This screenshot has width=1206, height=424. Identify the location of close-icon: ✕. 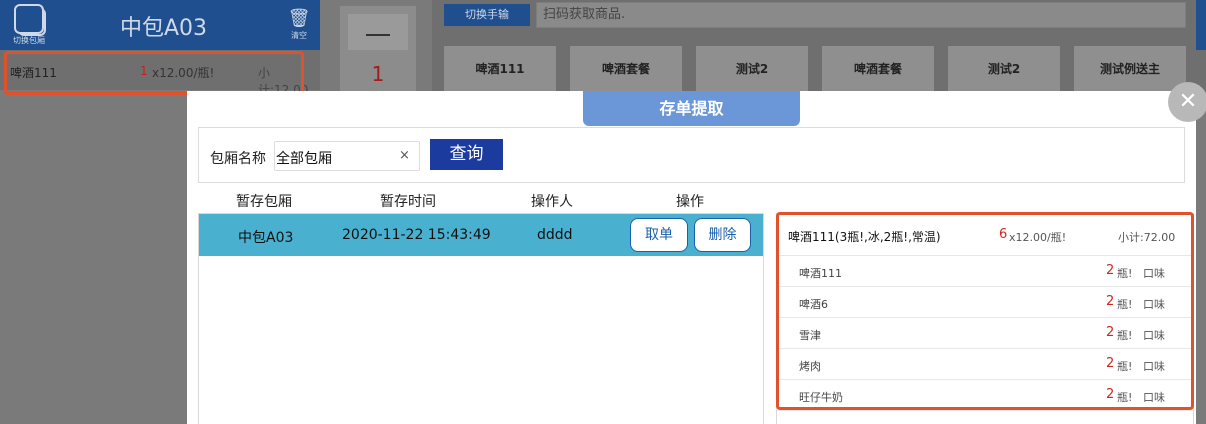
(1187, 102).